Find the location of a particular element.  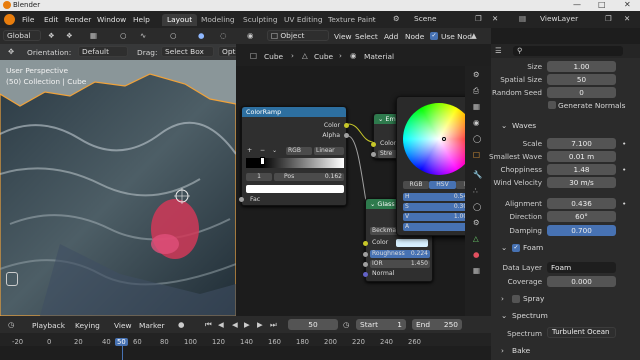

size-field: 1.00 is located at coordinates (581, 66).